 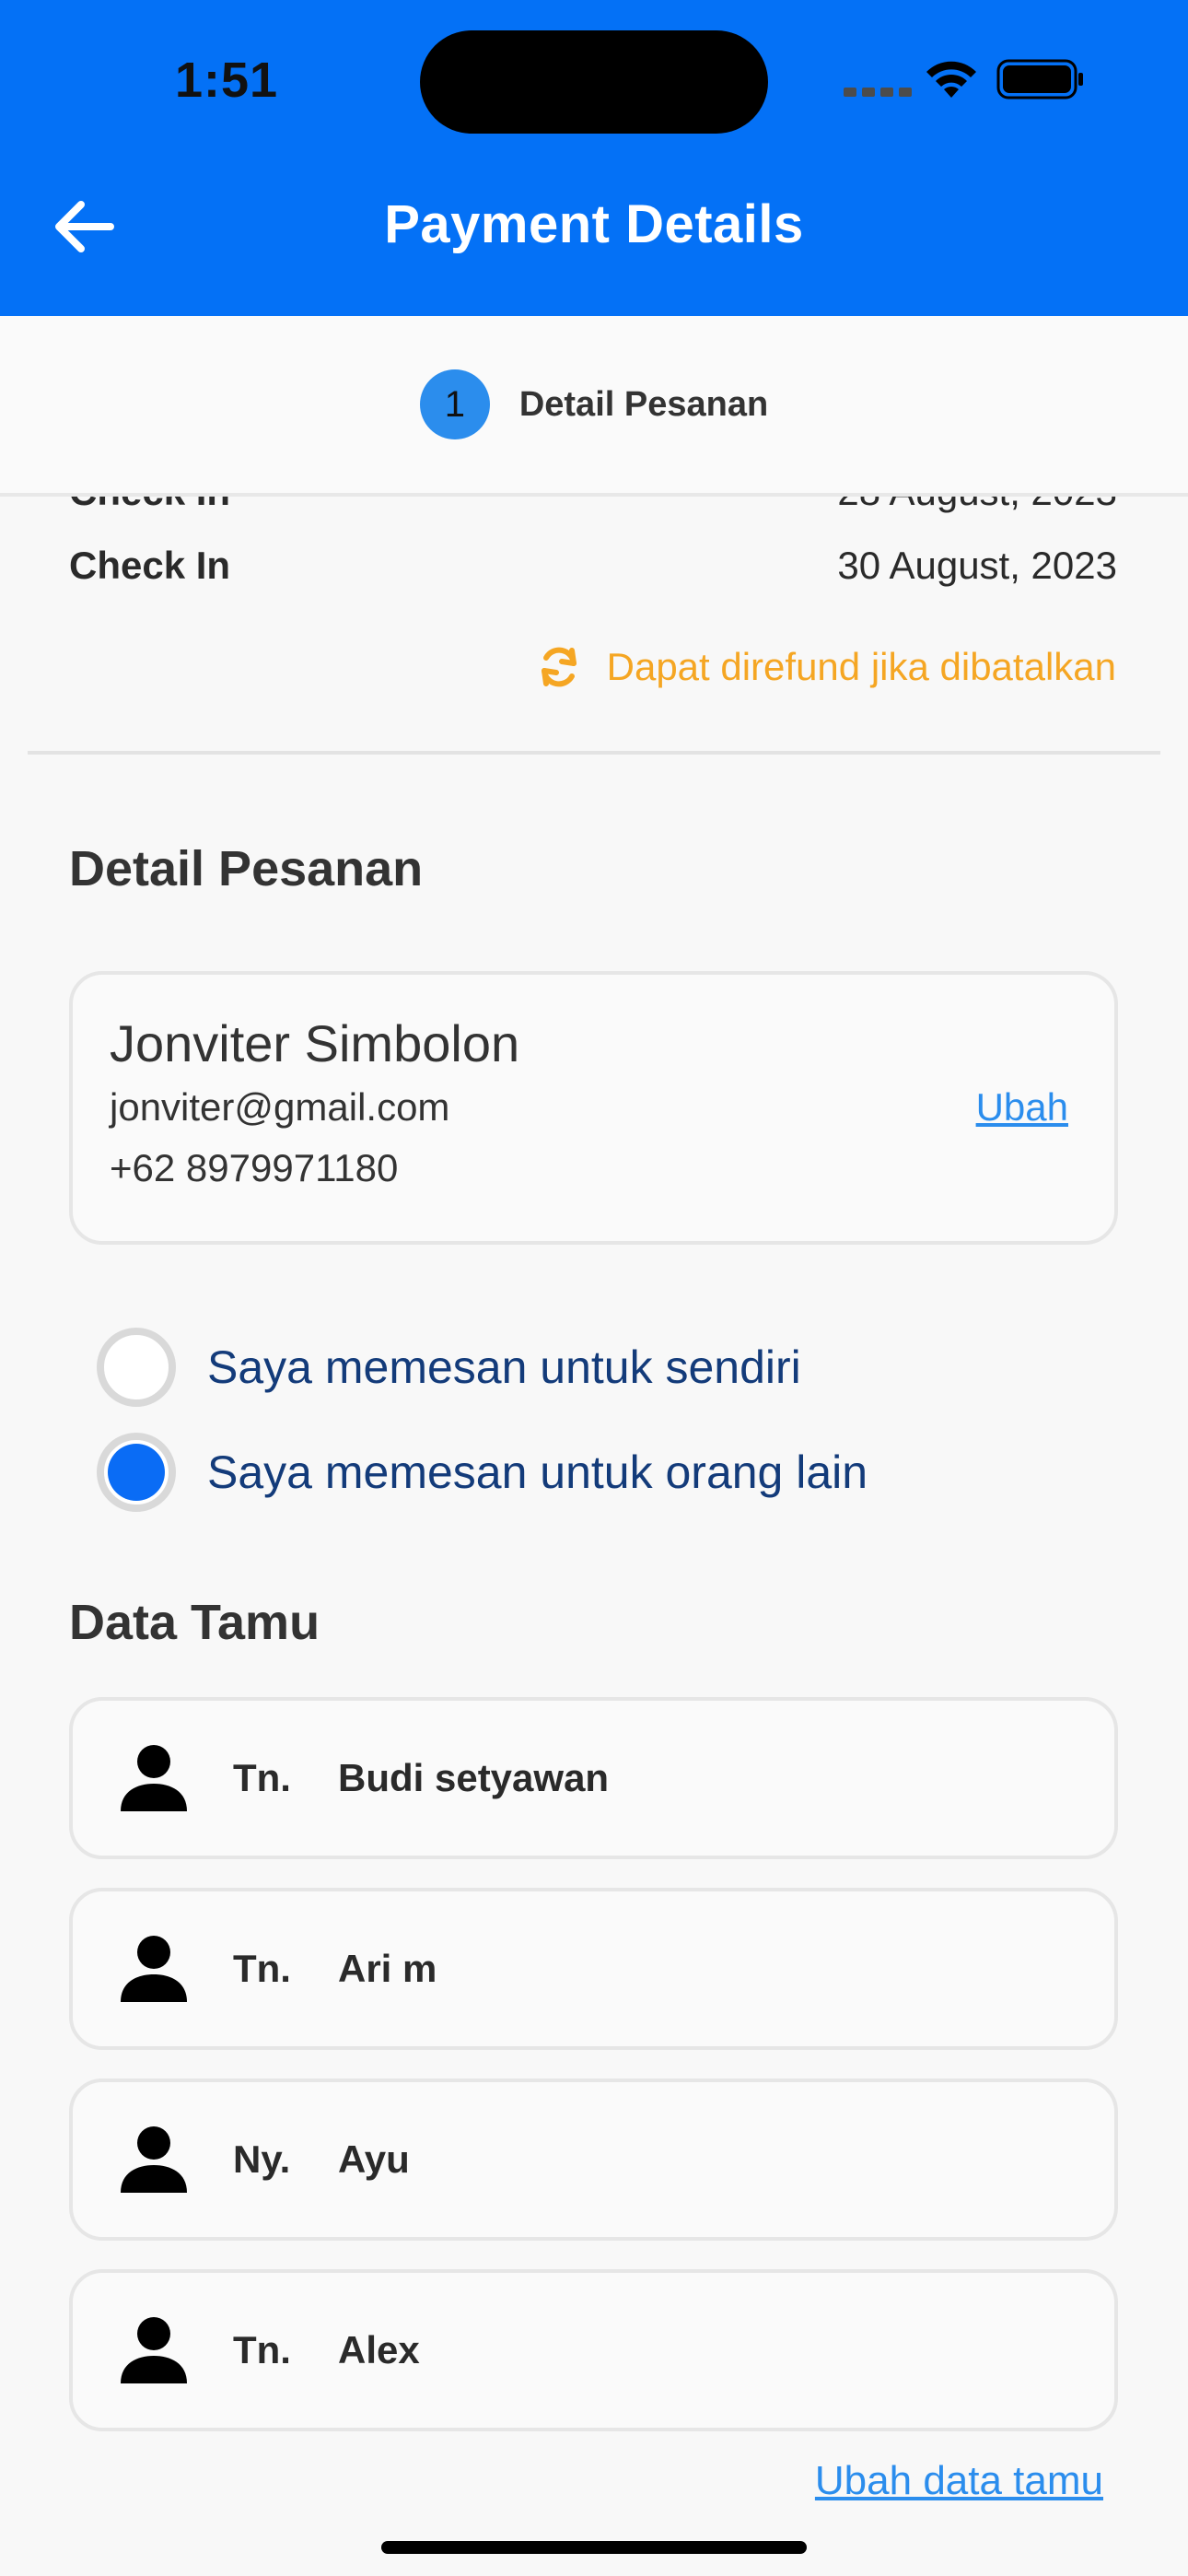 I want to click on step-label: Detail Pesanan, so click(x=643, y=404).